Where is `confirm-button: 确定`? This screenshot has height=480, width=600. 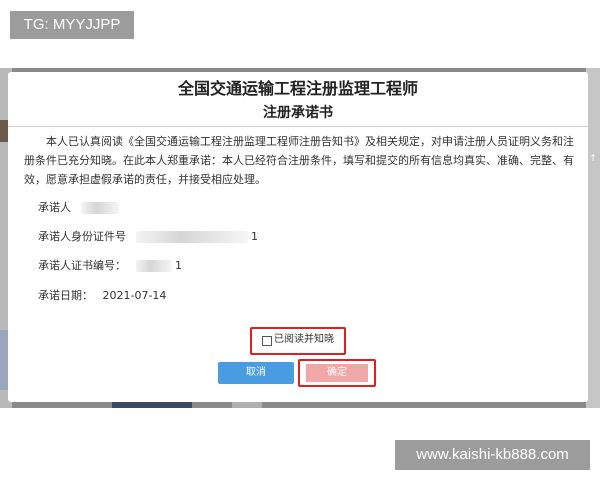 confirm-button: 确定 is located at coordinates (337, 373).